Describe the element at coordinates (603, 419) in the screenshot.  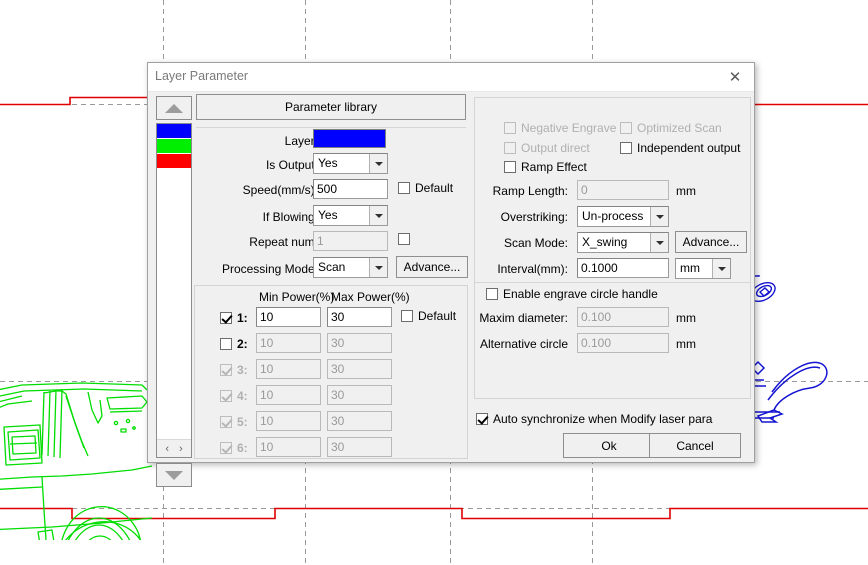
I see `auto-sync-label: Auto synchronize when Modify laser para` at that location.